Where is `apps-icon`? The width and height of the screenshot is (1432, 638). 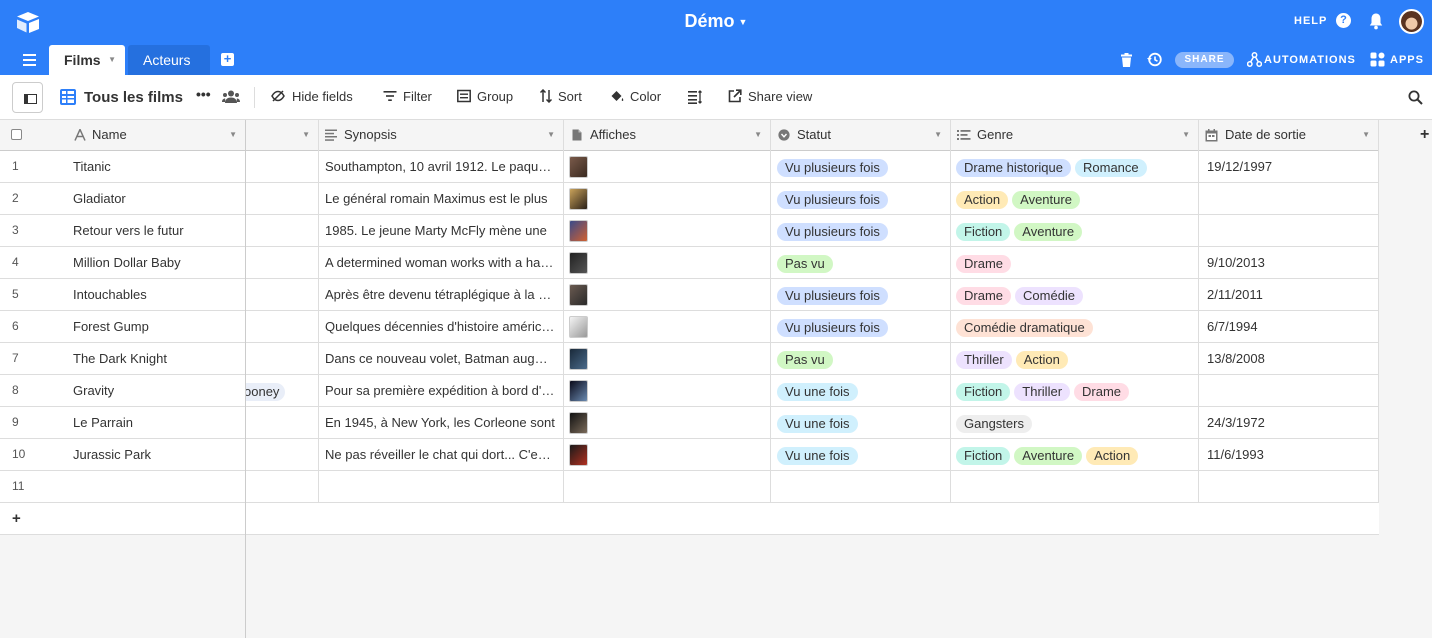 apps-icon is located at coordinates (1377, 59).